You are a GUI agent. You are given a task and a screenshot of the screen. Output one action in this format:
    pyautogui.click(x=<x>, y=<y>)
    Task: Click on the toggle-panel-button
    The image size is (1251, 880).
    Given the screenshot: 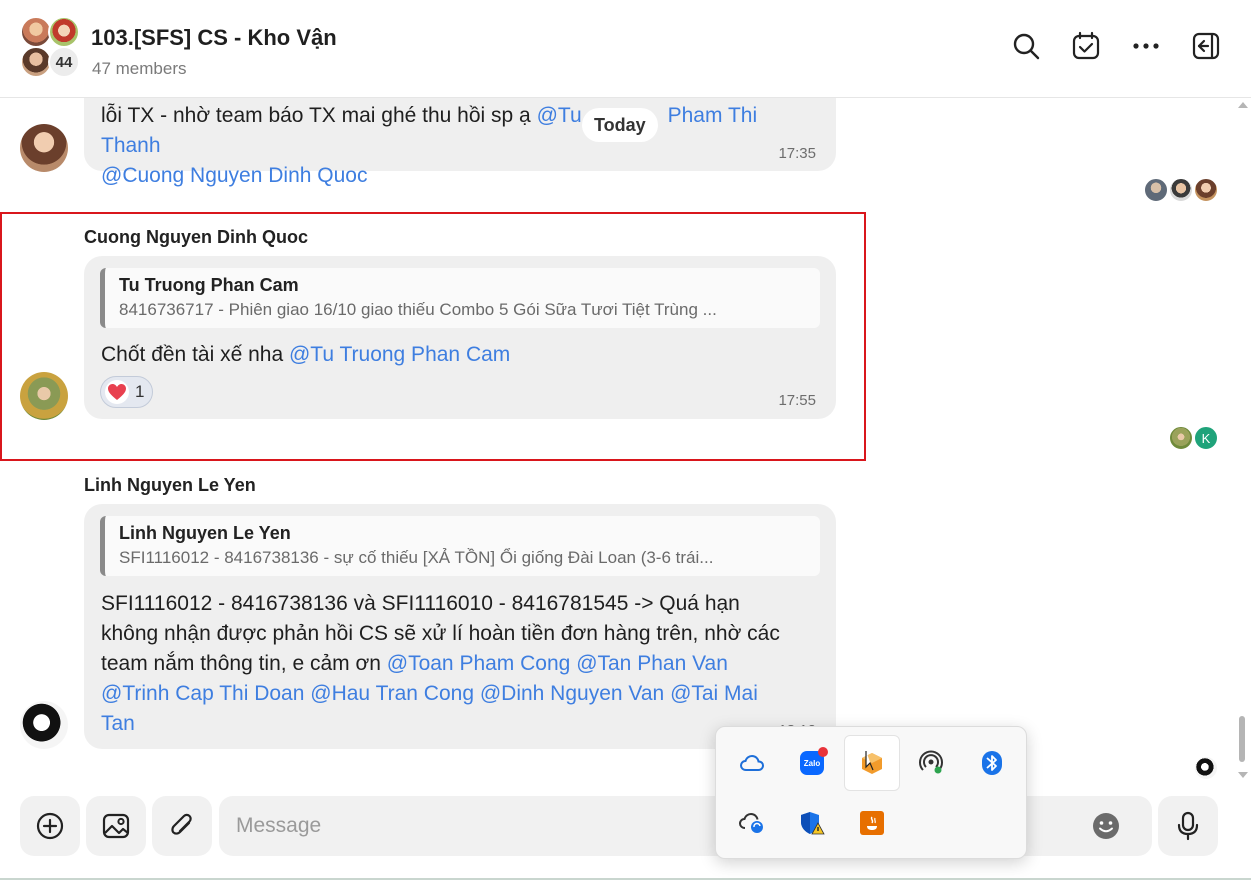 What is the action you would take?
    pyautogui.click(x=1206, y=46)
    